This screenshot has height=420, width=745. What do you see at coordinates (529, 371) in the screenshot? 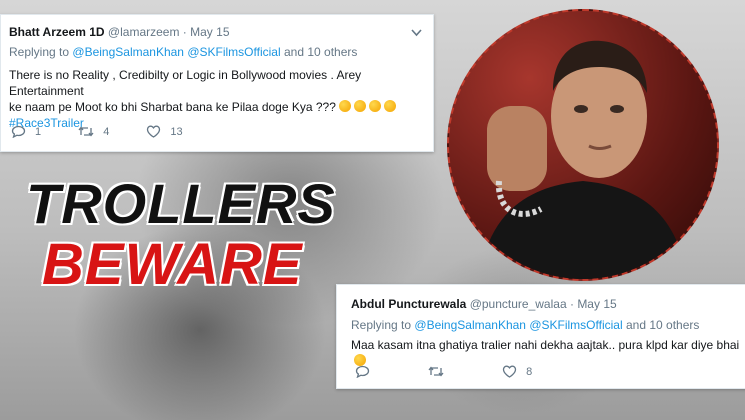
I see `like-count: 8` at bounding box center [529, 371].